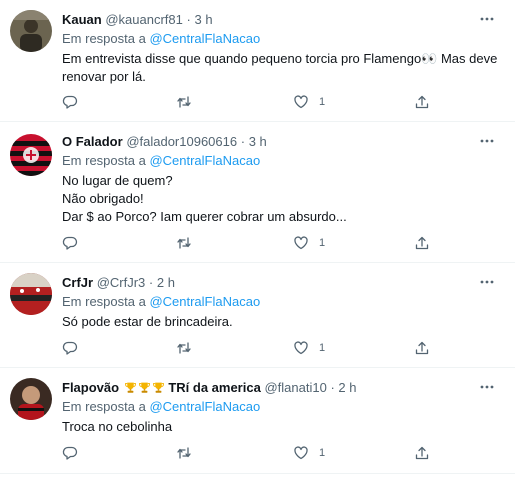  Describe the element at coordinates (104, 76) in the screenshot. I see `tweet-text-line: renovar por lá.` at that location.